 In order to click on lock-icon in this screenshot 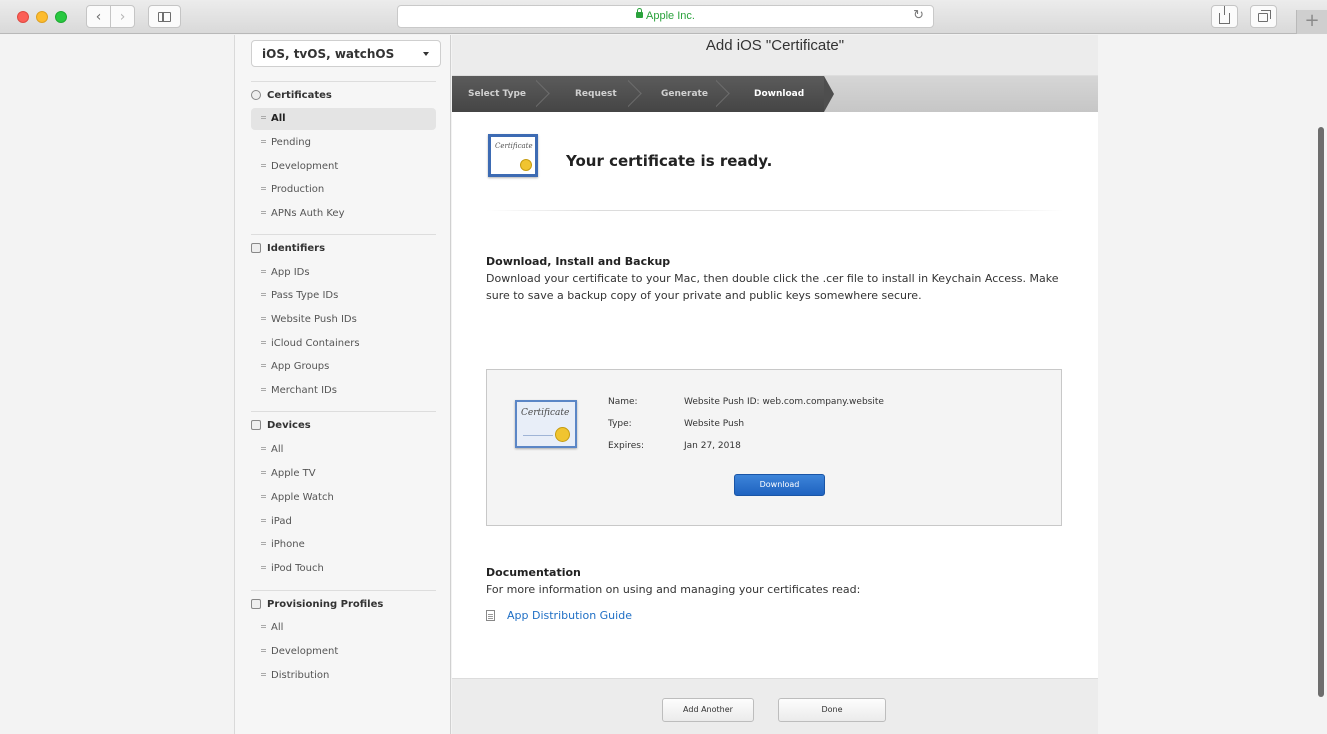, I will do `click(640, 13)`.